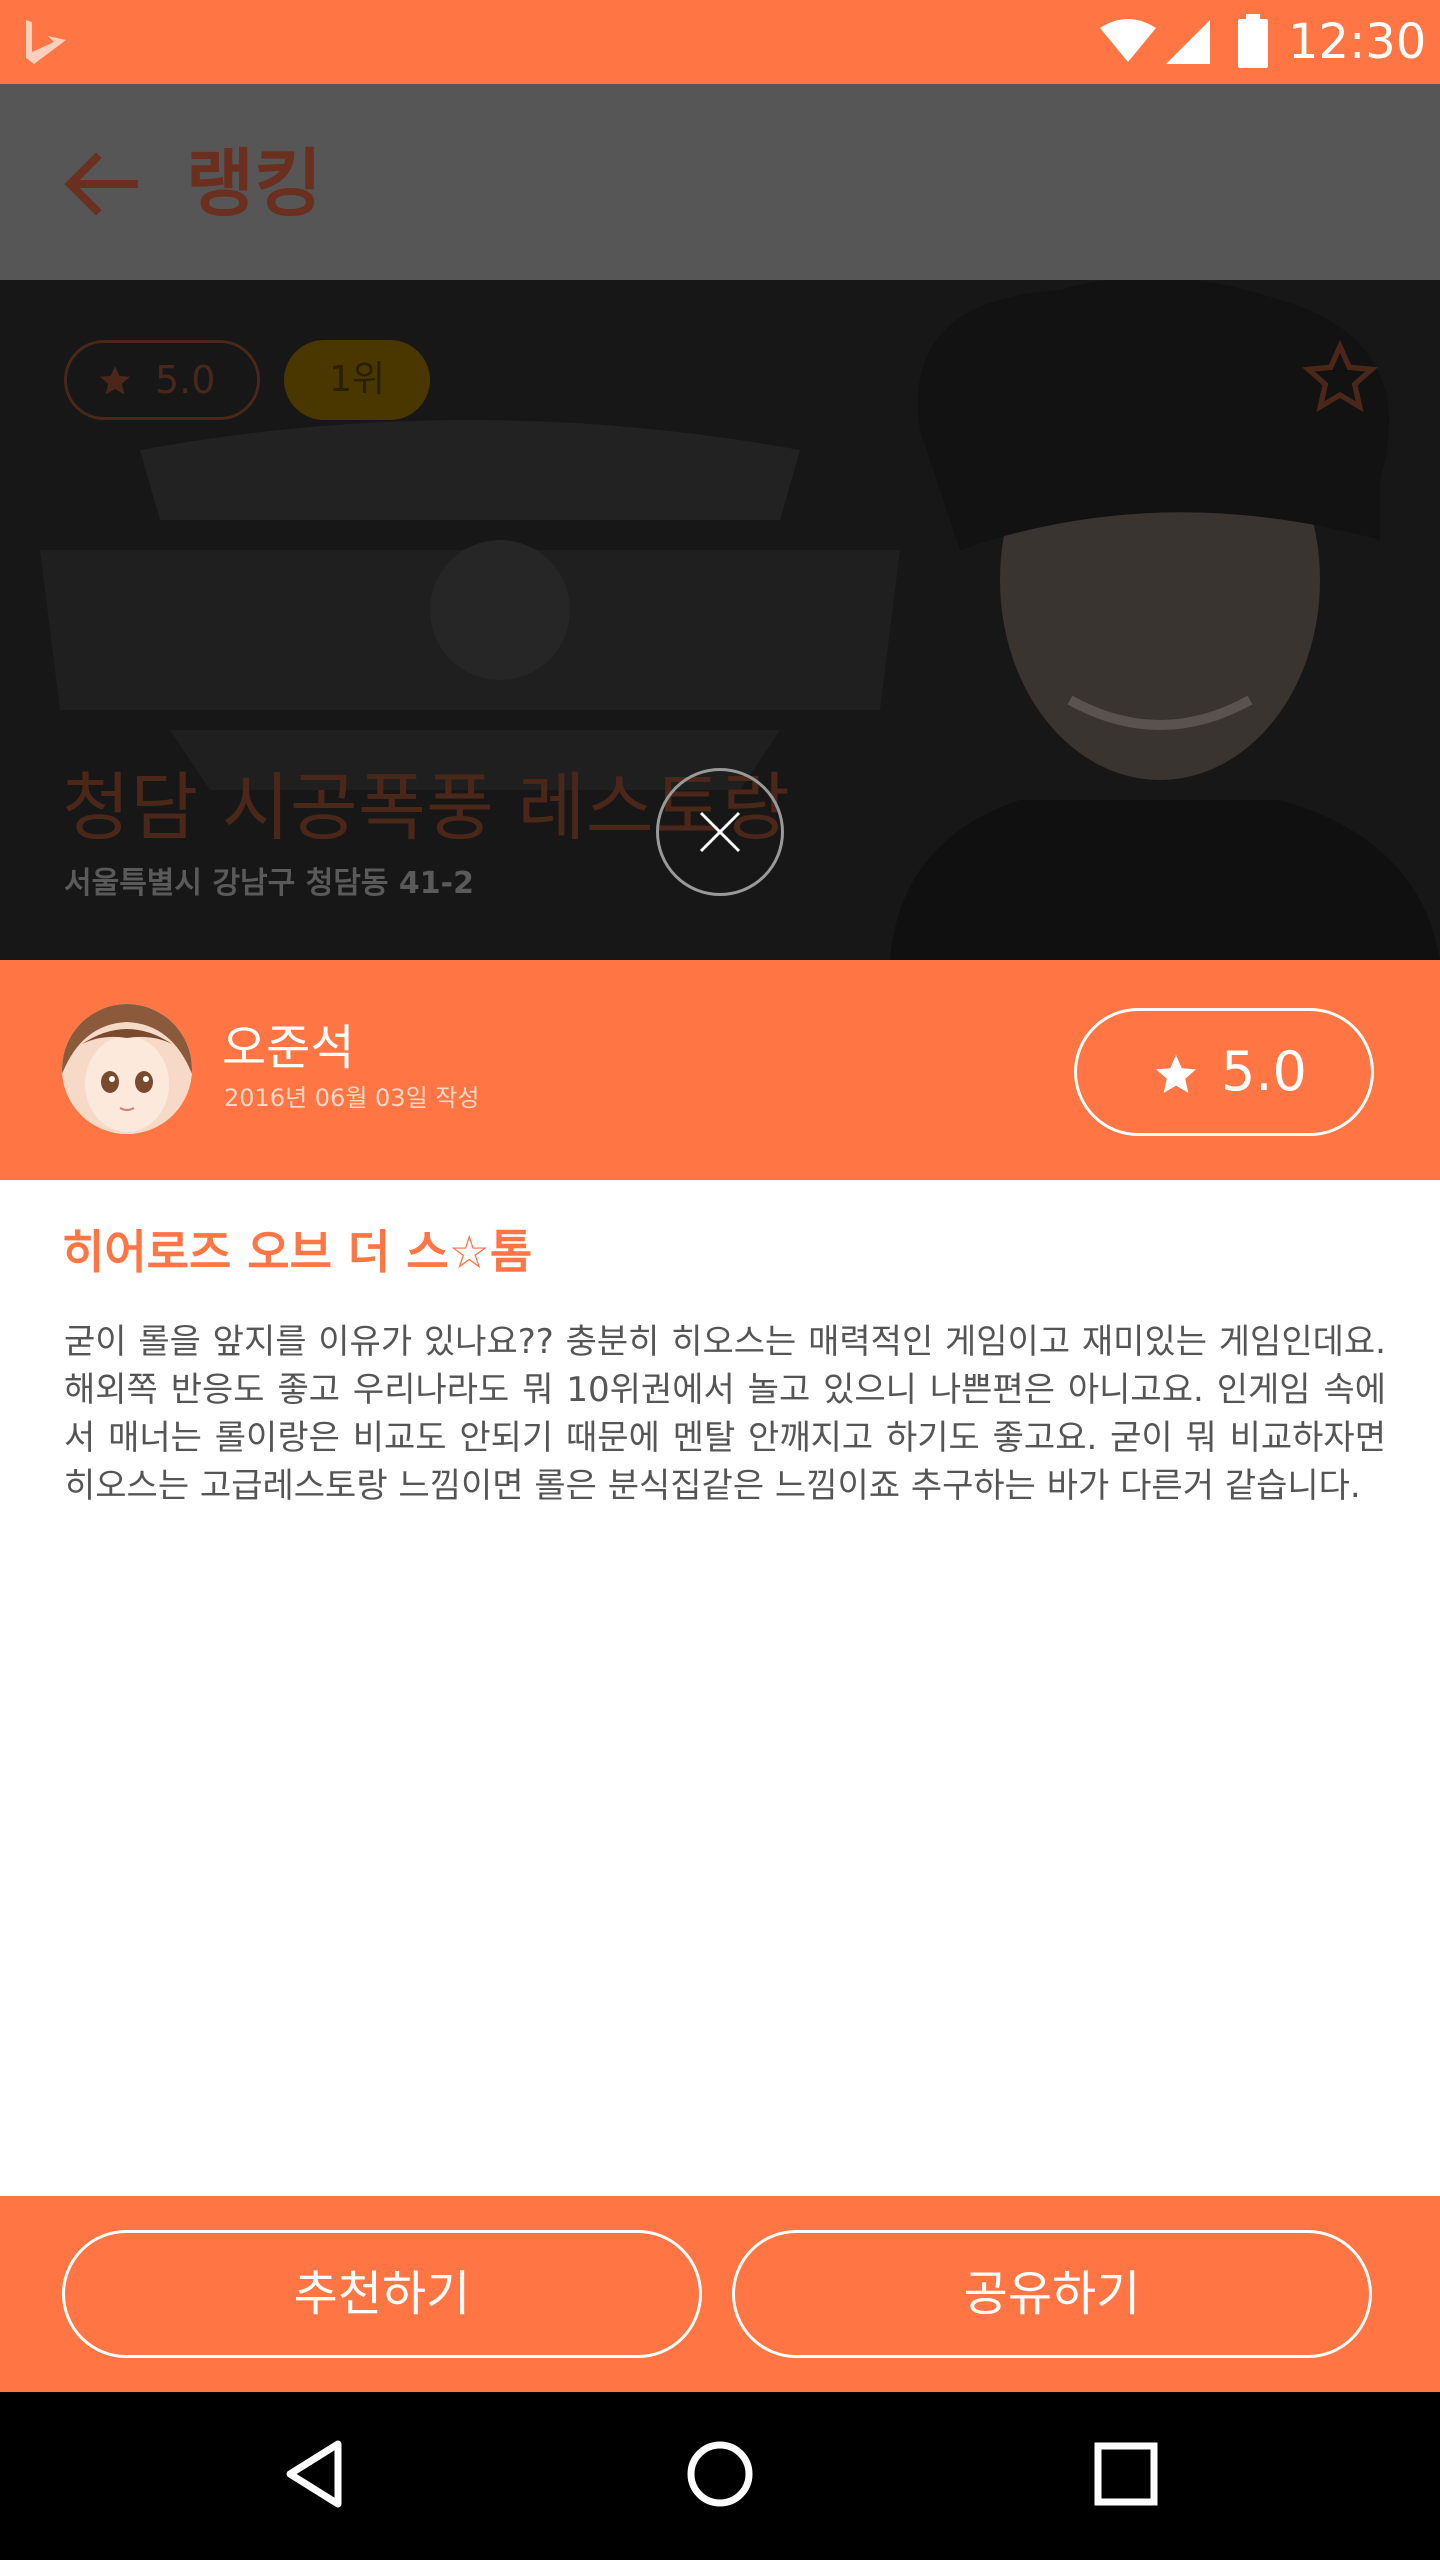 This screenshot has width=1440, height=2560. What do you see at coordinates (297, 1252) in the screenshot?
I see `review-title: 히어로즈 오브 더 스☆톰` at bounding box center [297, 1252].